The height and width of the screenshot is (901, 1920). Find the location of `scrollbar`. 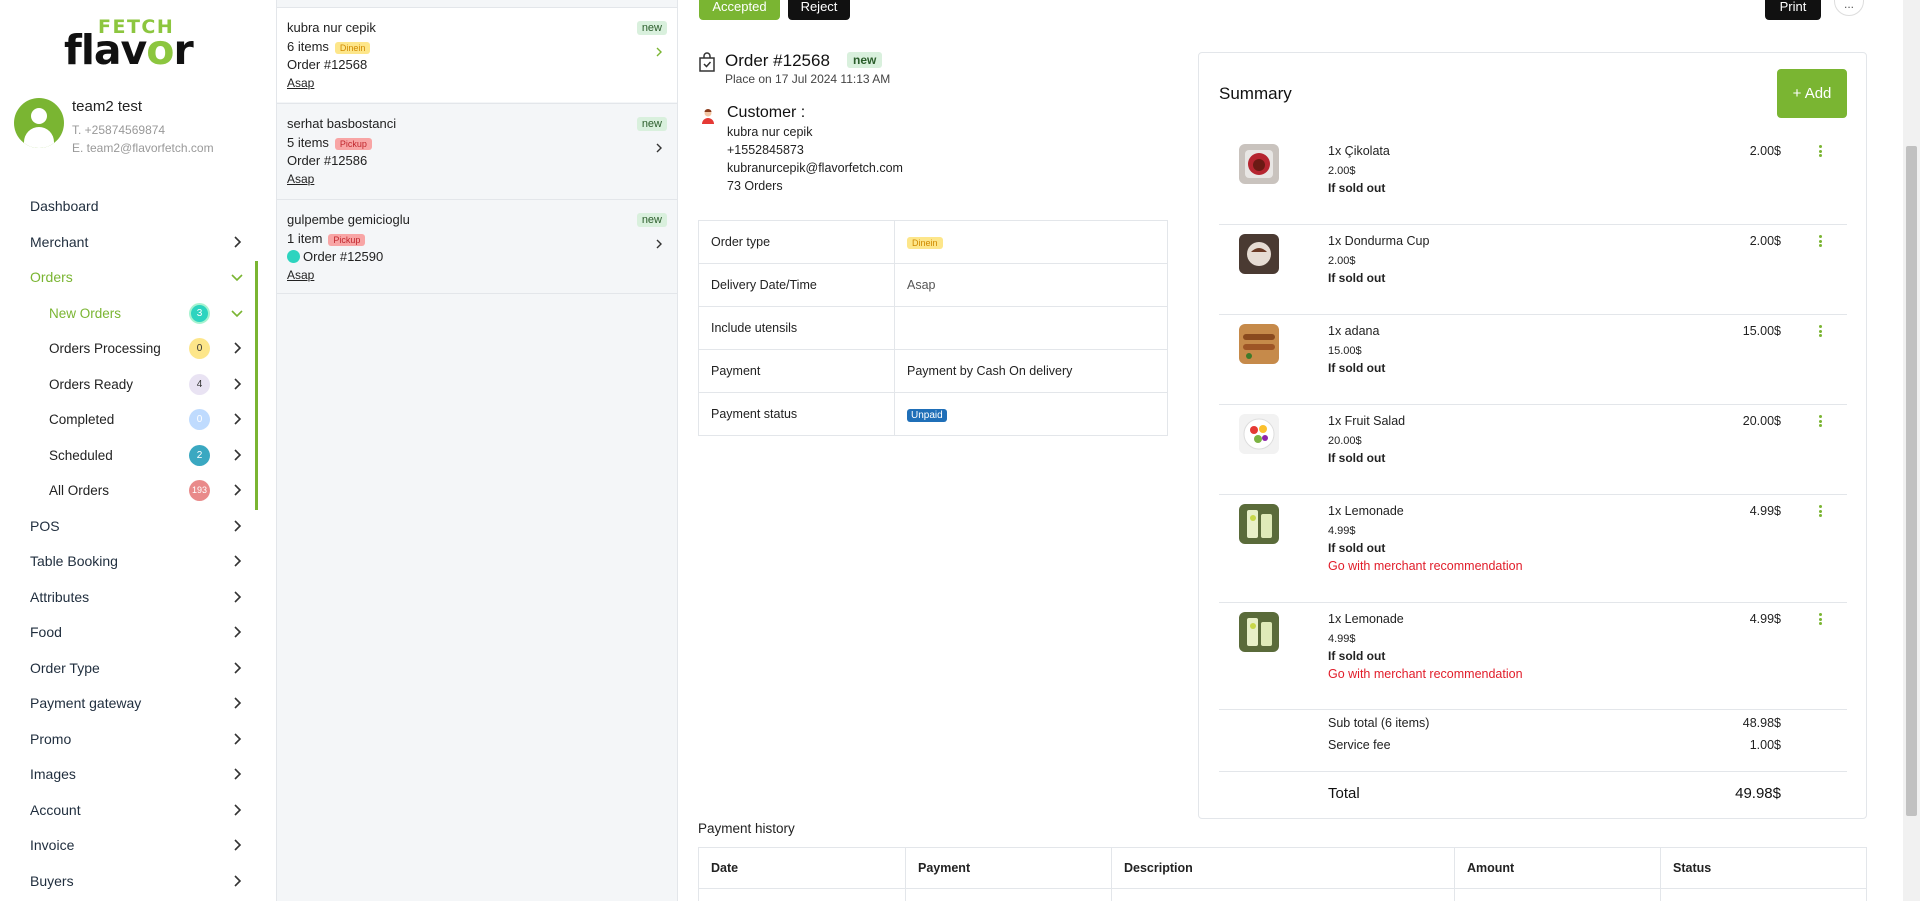

scrollbar is located at coordinates (1911, 450).